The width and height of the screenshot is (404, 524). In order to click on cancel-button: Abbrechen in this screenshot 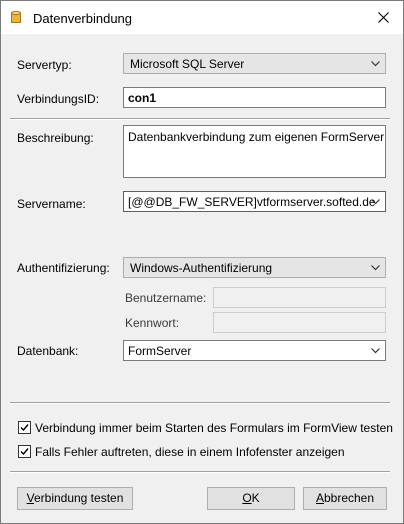, I will do `click(345, 498)`.